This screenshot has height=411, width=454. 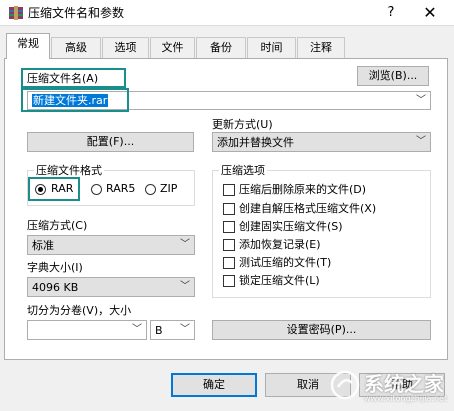 I want to click on solid-label: 创建固实压缩文件(S), so click(x=291, y=227).